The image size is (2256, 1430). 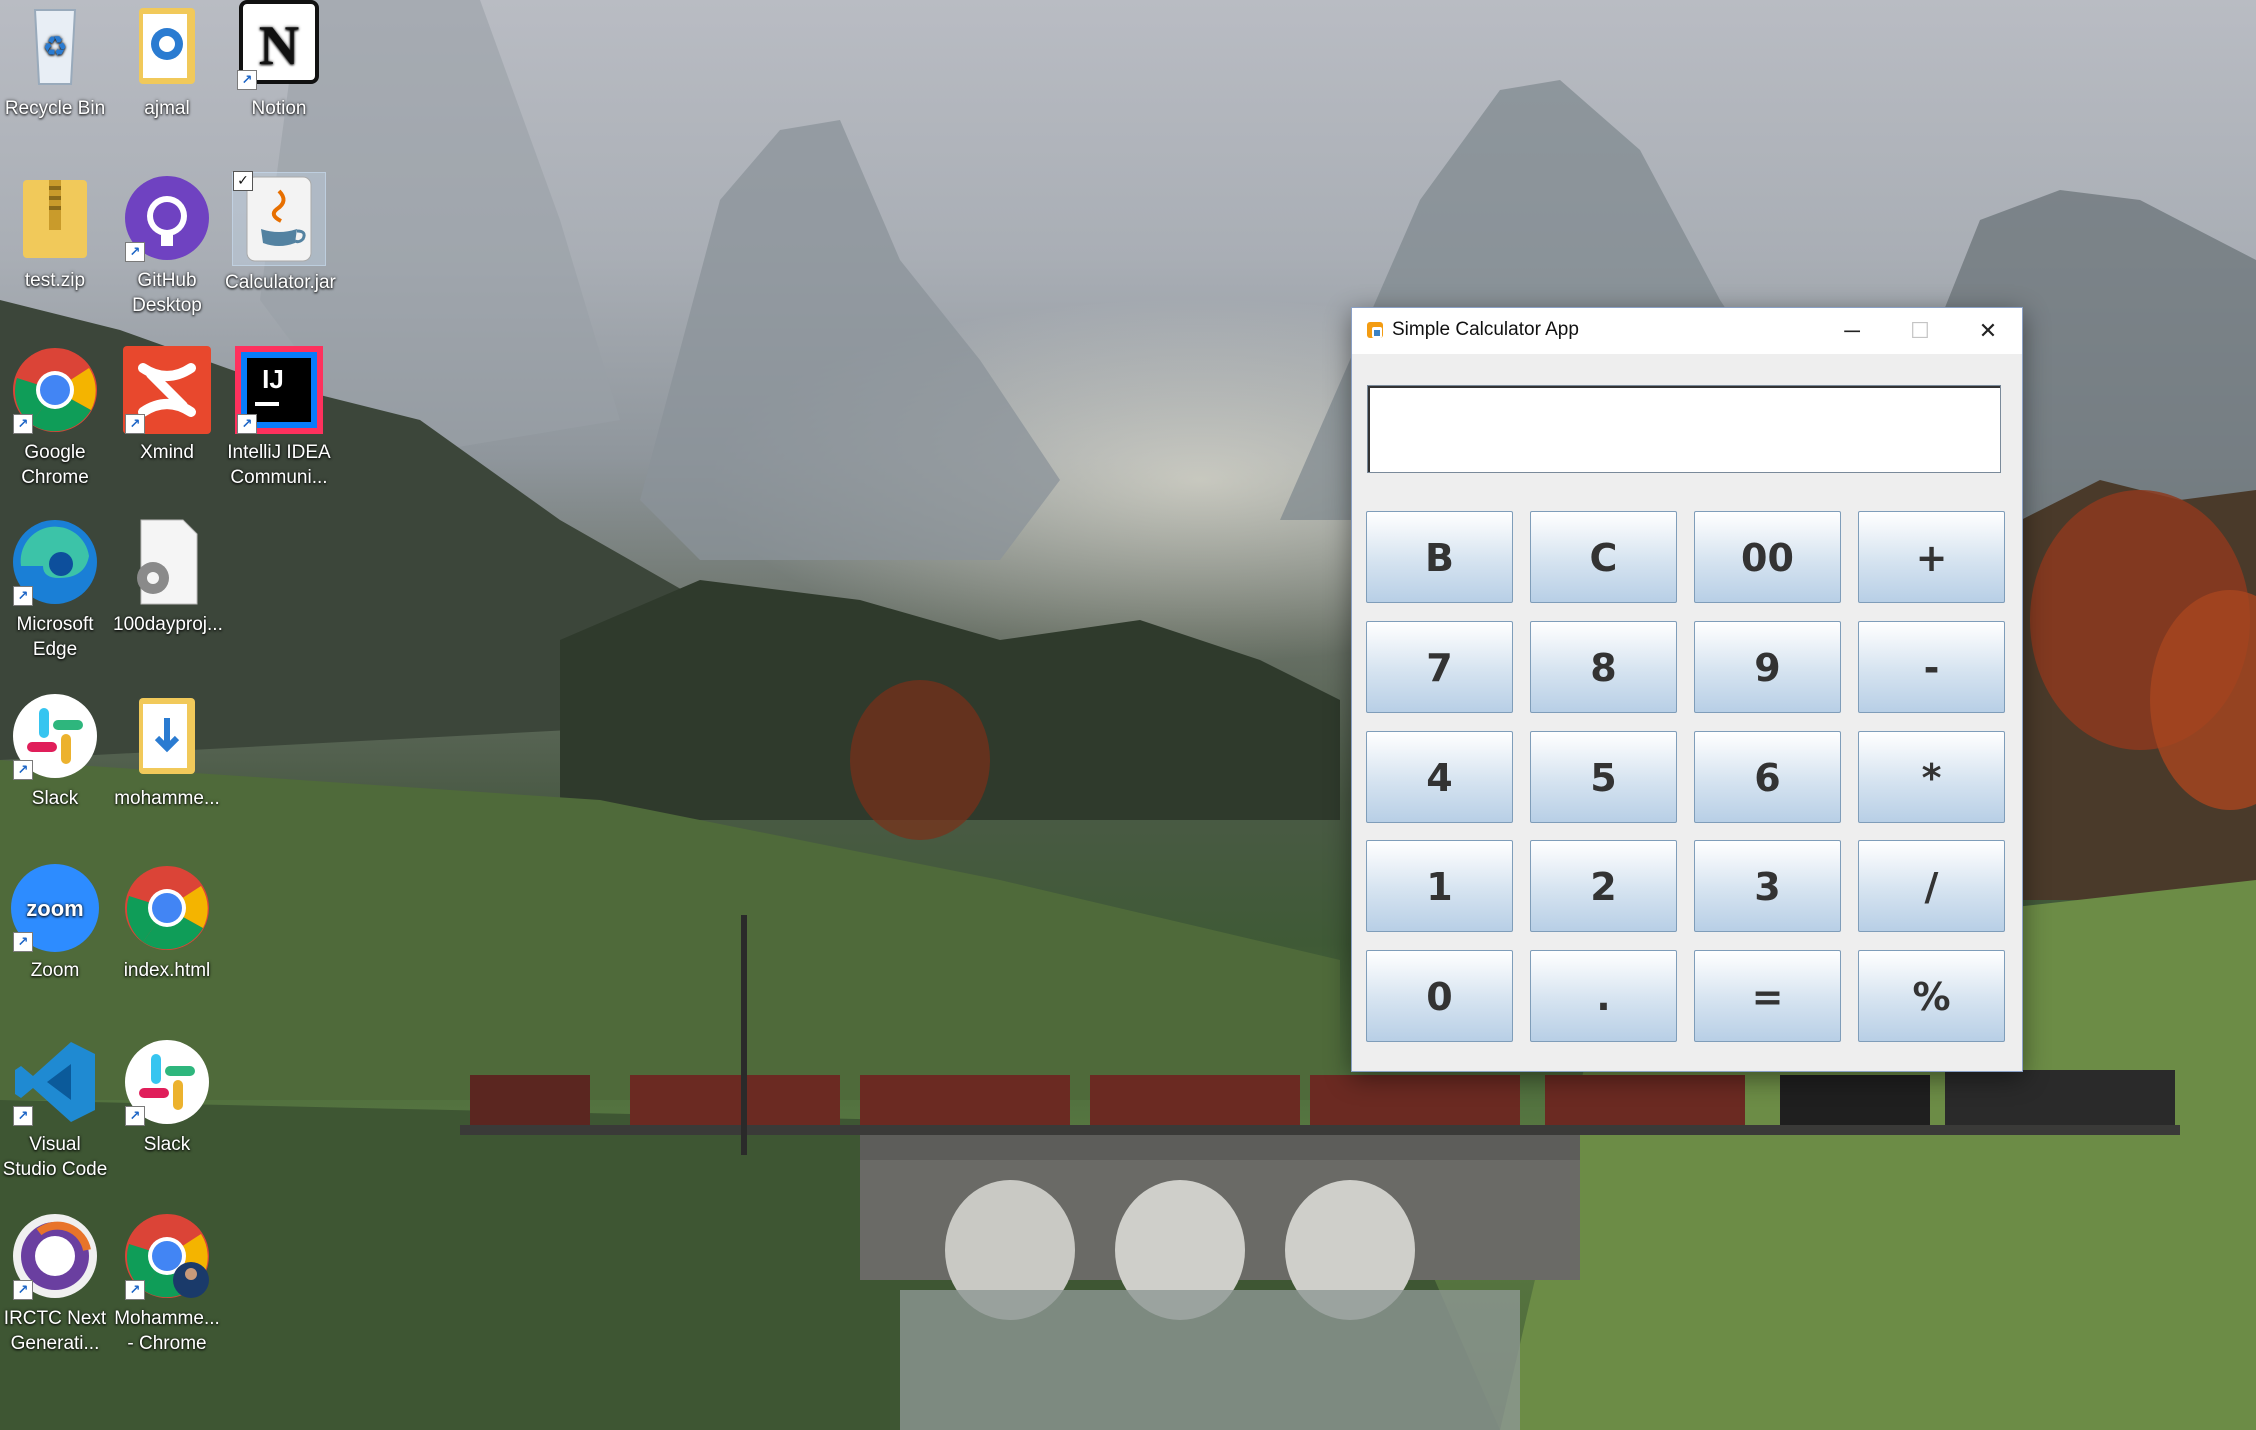 What do you see at coordinates (1603, 886) in the screenshot?
I see `digit-2-key: 2` at bounding box center [1603, 886].